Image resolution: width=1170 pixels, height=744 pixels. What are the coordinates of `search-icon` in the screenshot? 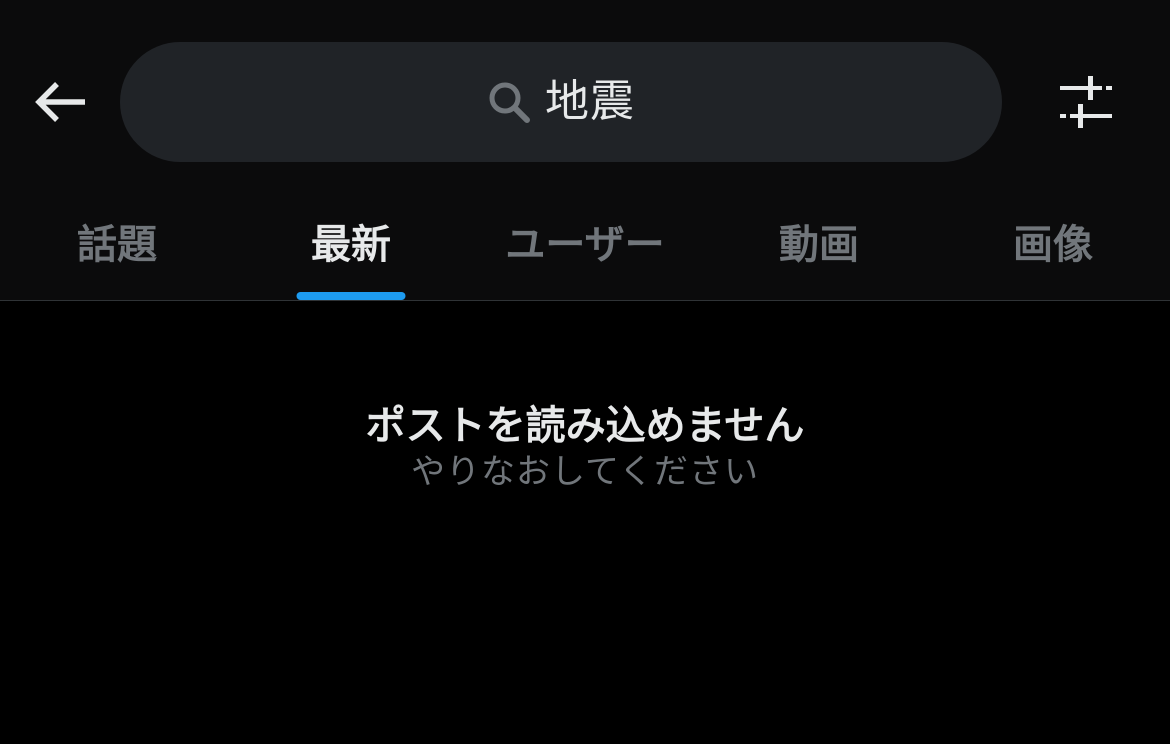 It's located at (509, 102).